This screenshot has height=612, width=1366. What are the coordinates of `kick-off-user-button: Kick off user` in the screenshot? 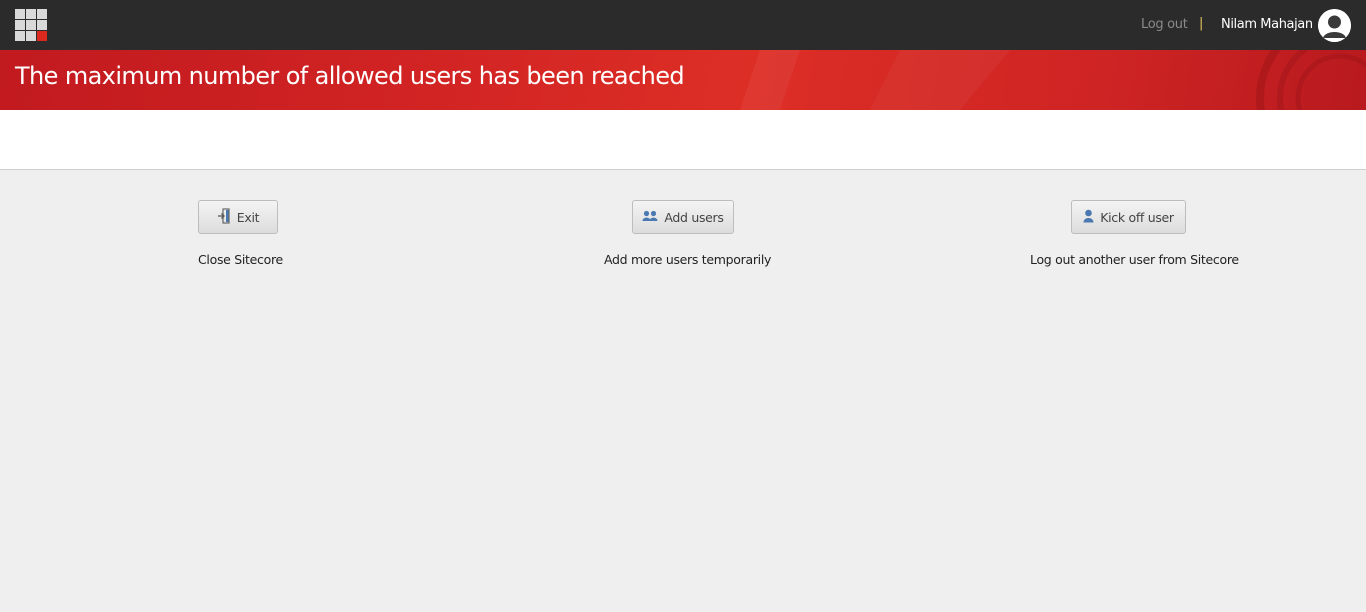 It's located at (1128, 217).